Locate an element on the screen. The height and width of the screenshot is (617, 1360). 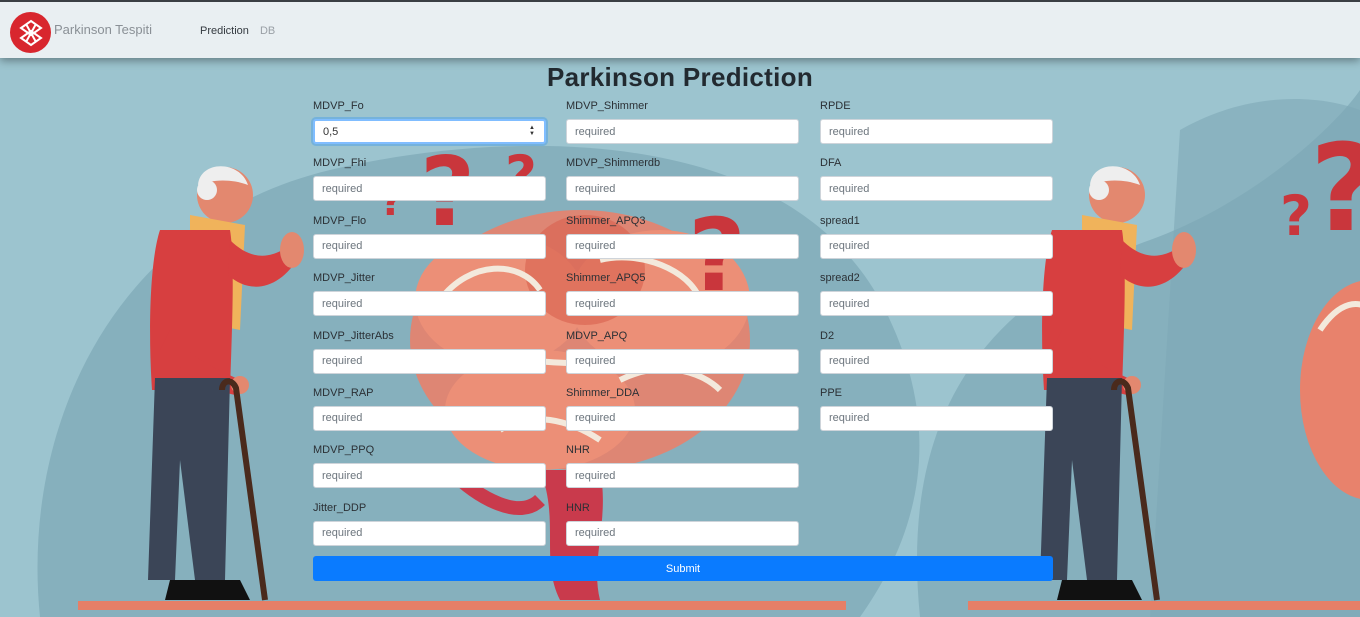
field-label: Shimmer_APQ5 is located at coordinates (606, 278).